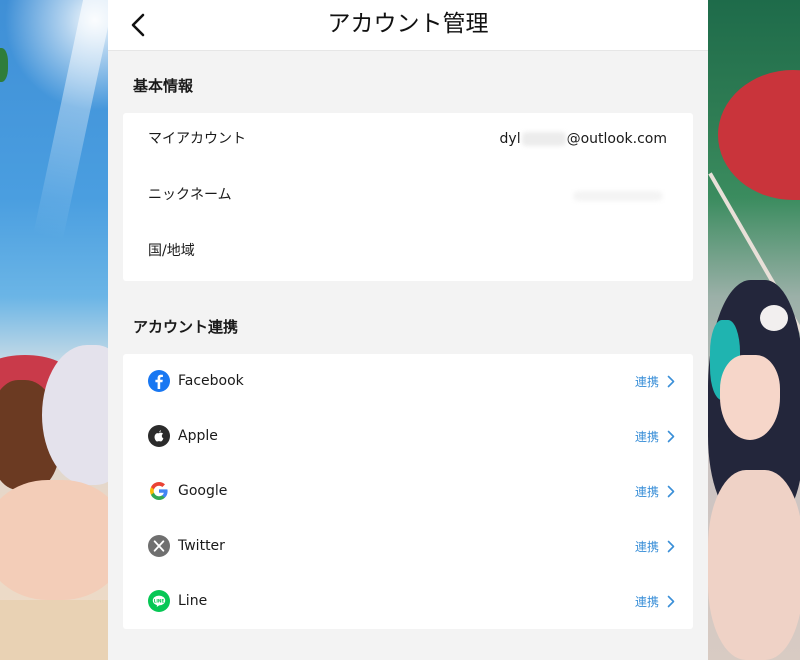 This screenshot has height=660, width=800. What do you see at coordinates (408, 141) in the screenshot?
I see `row-my-account: マイアカウント dyl @outlook.com` at bounding box center [408, 141].